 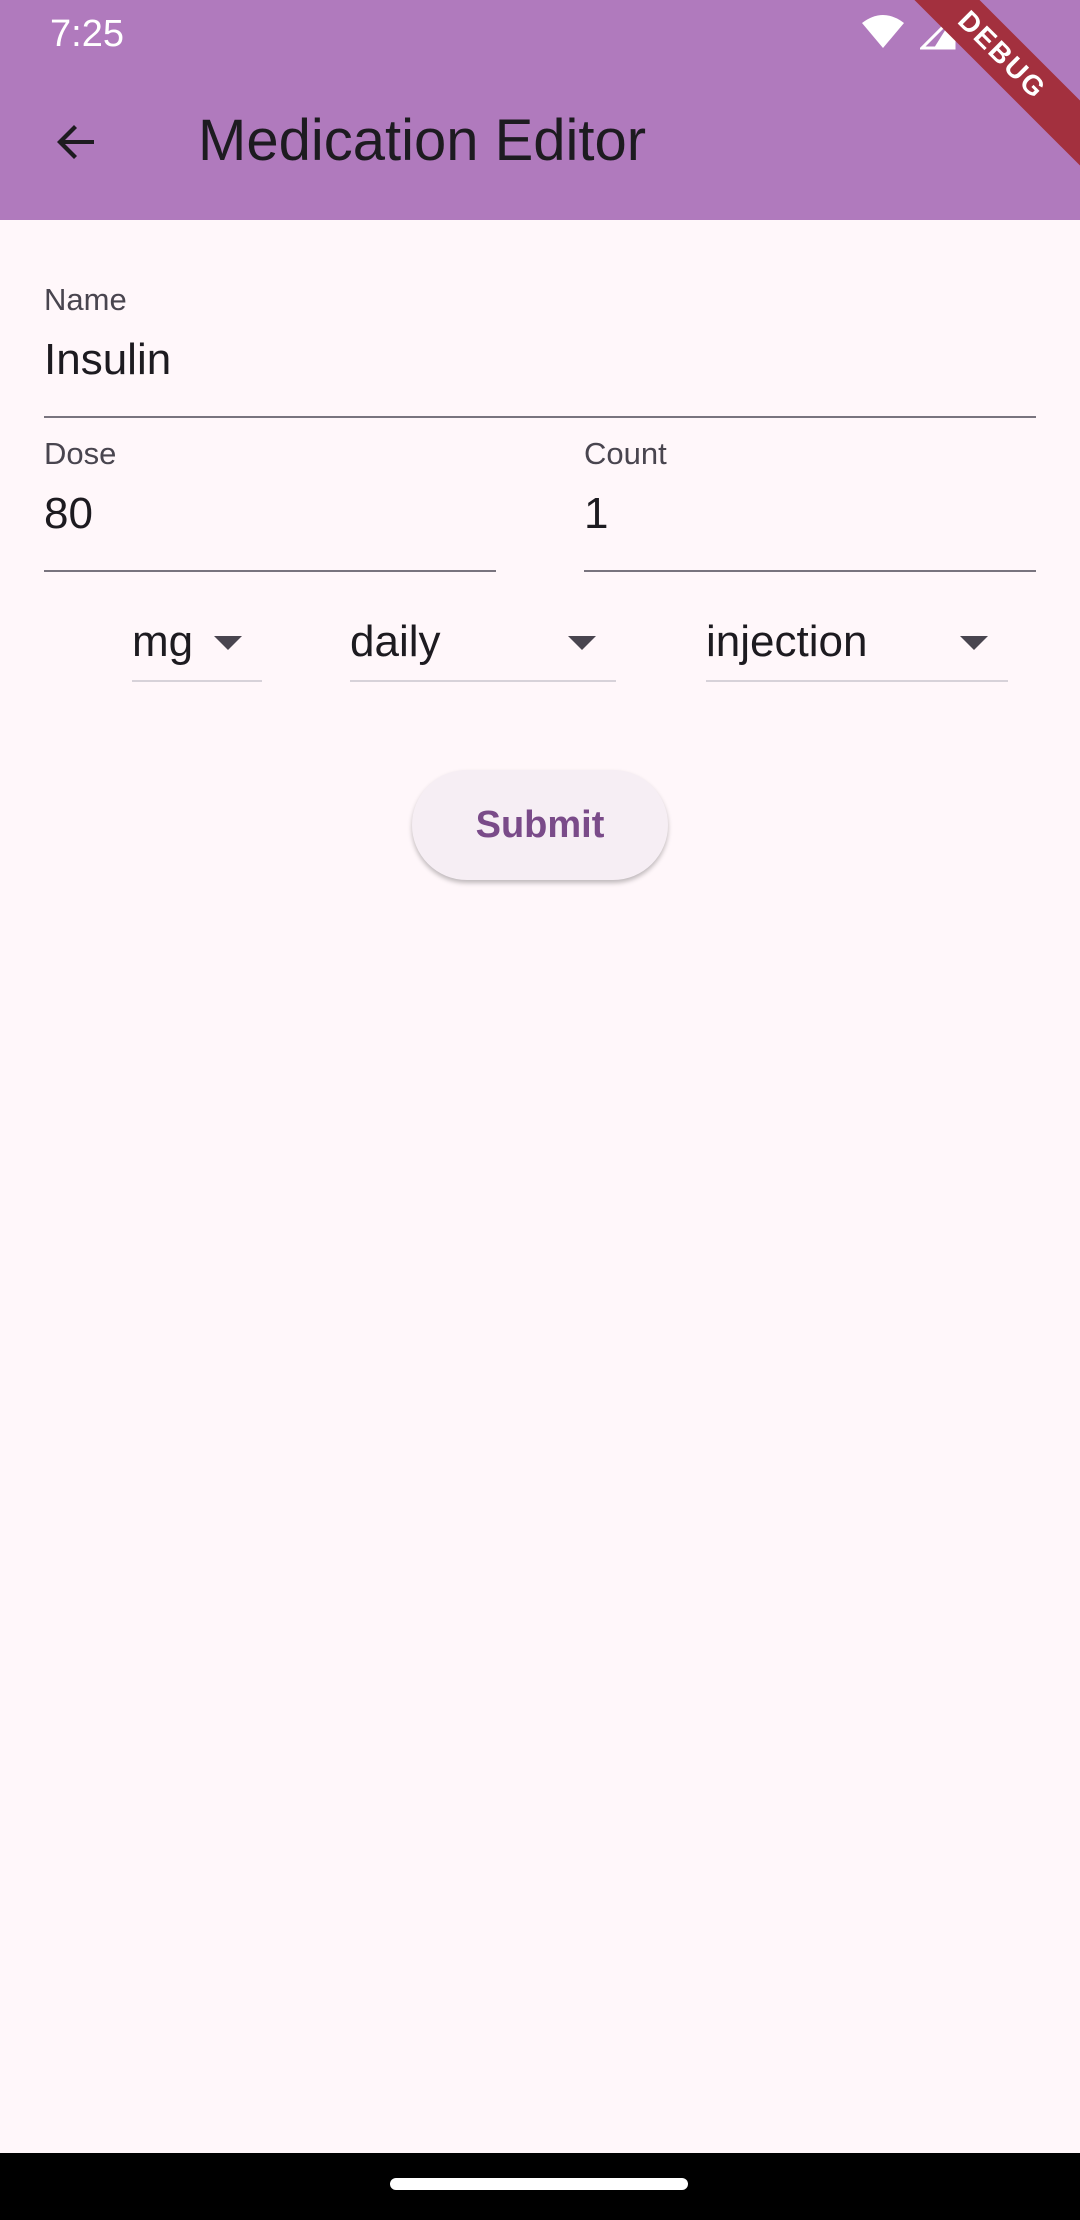 What do you see at coordinates (857, 681) in the screenshot?
I see `route-dropdown-underline` at bounding box center [857, 681].